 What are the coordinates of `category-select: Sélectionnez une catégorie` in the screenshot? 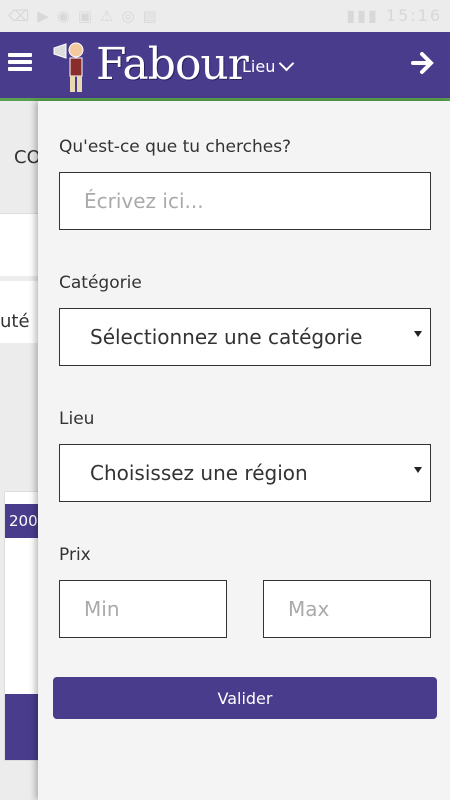 It's located at (245, 337).